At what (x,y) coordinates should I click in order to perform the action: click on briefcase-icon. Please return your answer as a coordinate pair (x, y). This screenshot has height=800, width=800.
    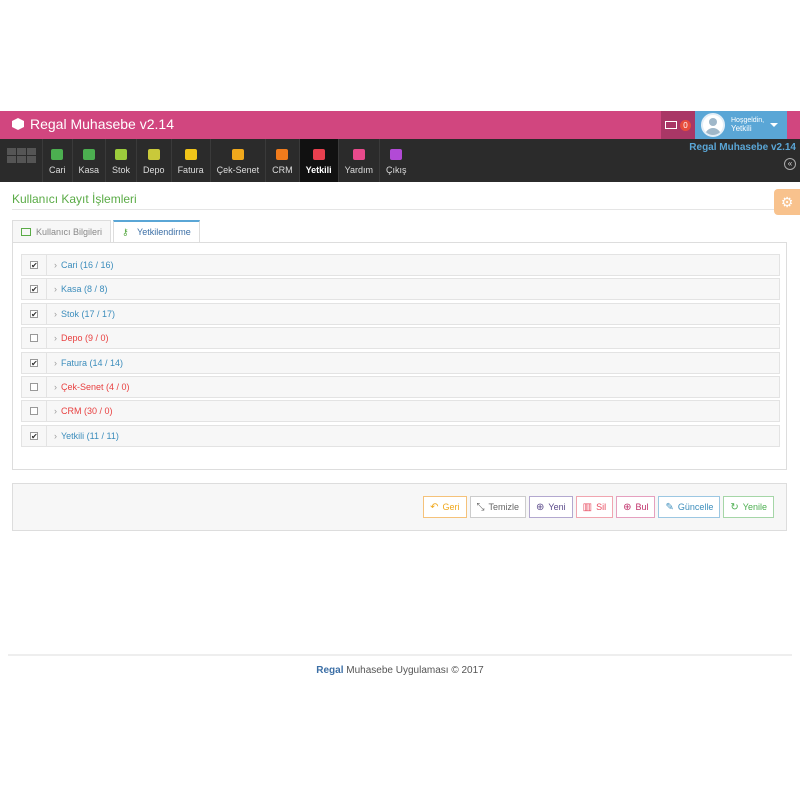
    Looking at the image, I should click on (88, 154).